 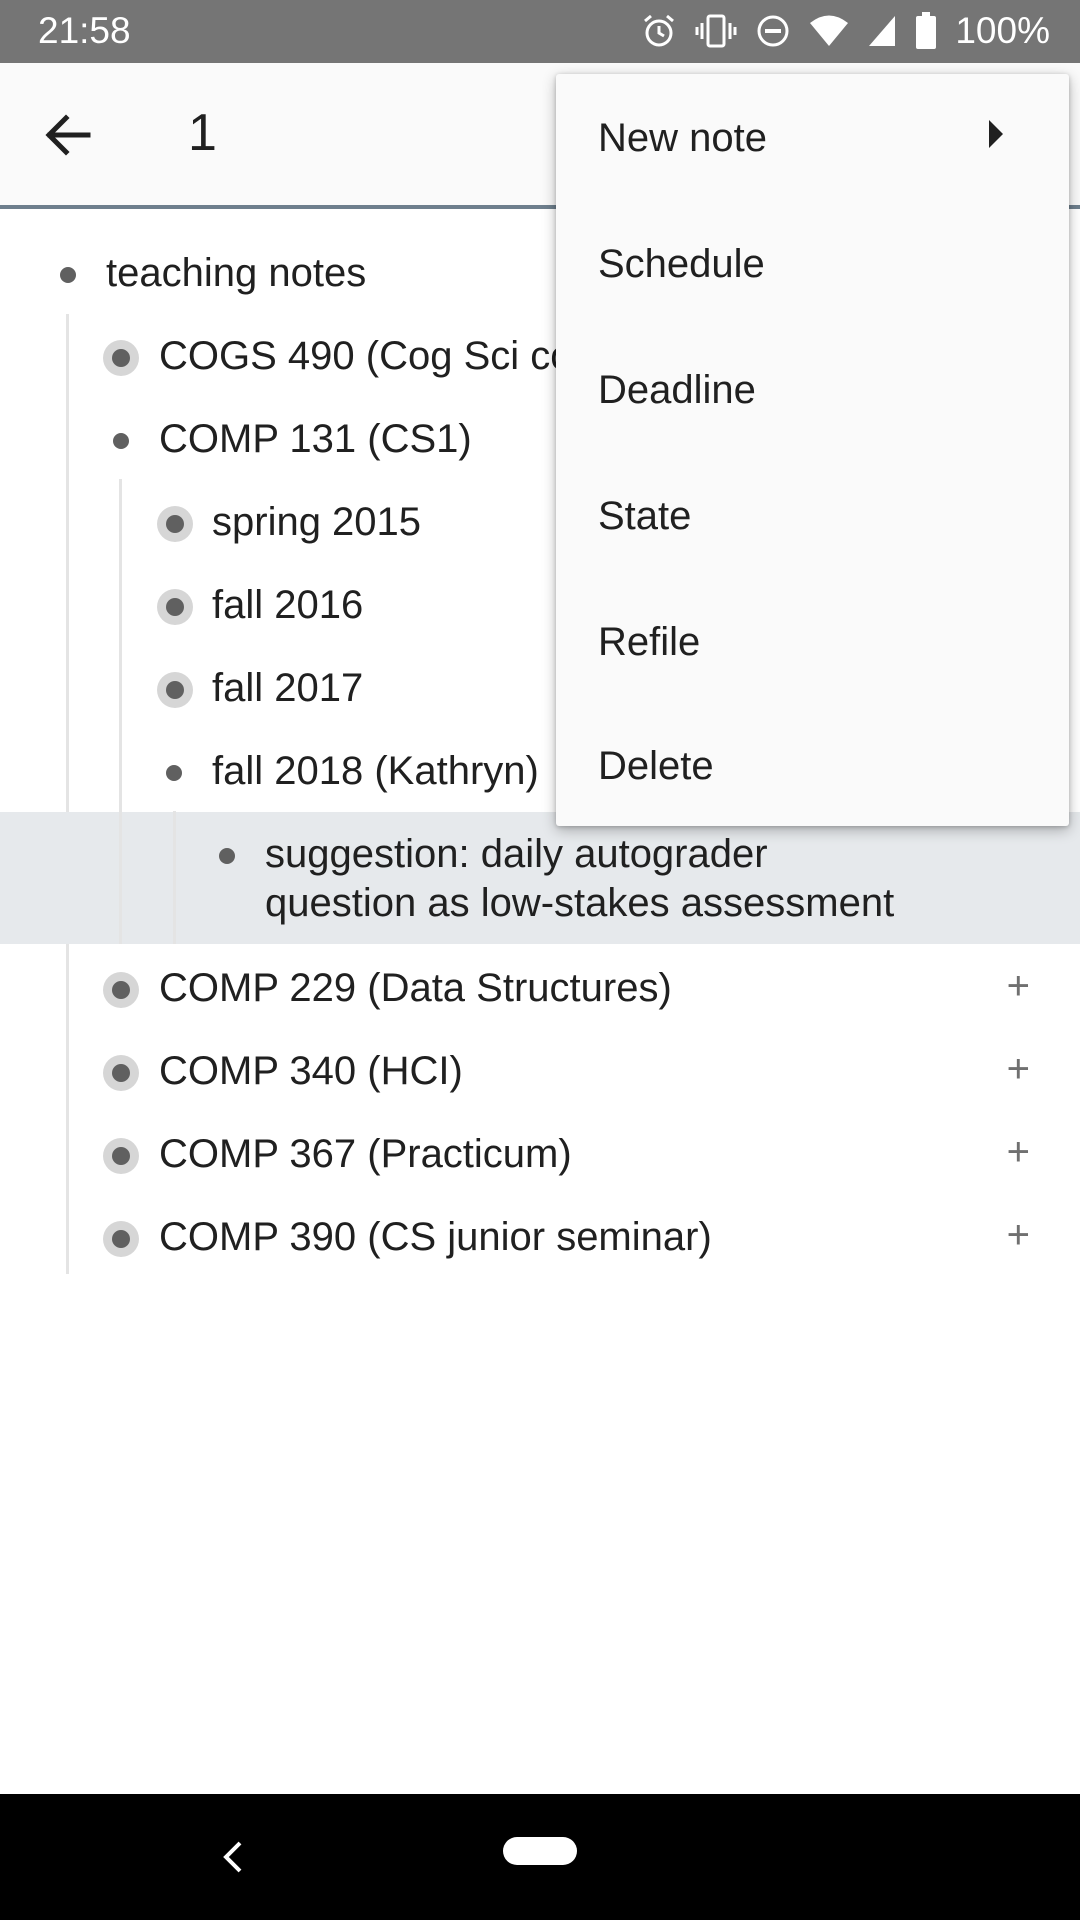 I want to click on menu-item-refile: Refile, so click(x=812, y=641).